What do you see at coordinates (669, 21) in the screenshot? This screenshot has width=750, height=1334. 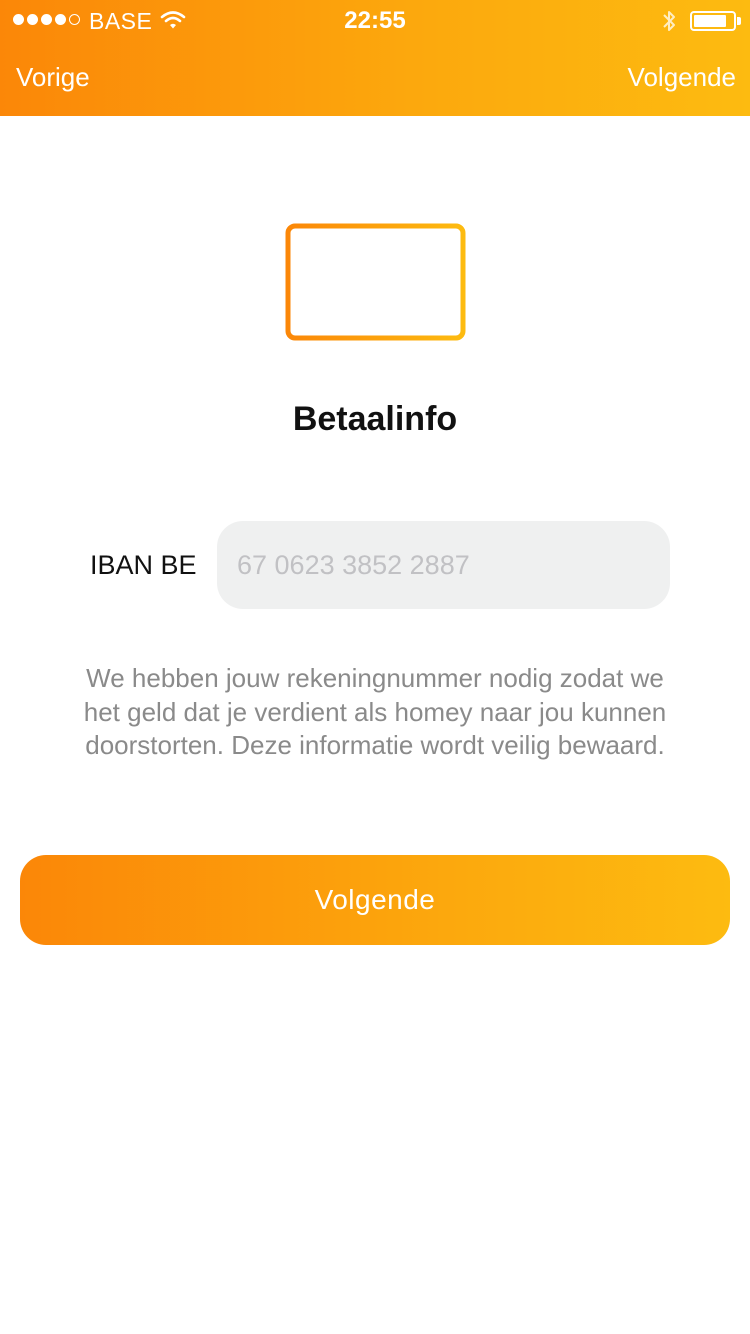 I see `bluetooth-icon` at bounding box center [669, 21].